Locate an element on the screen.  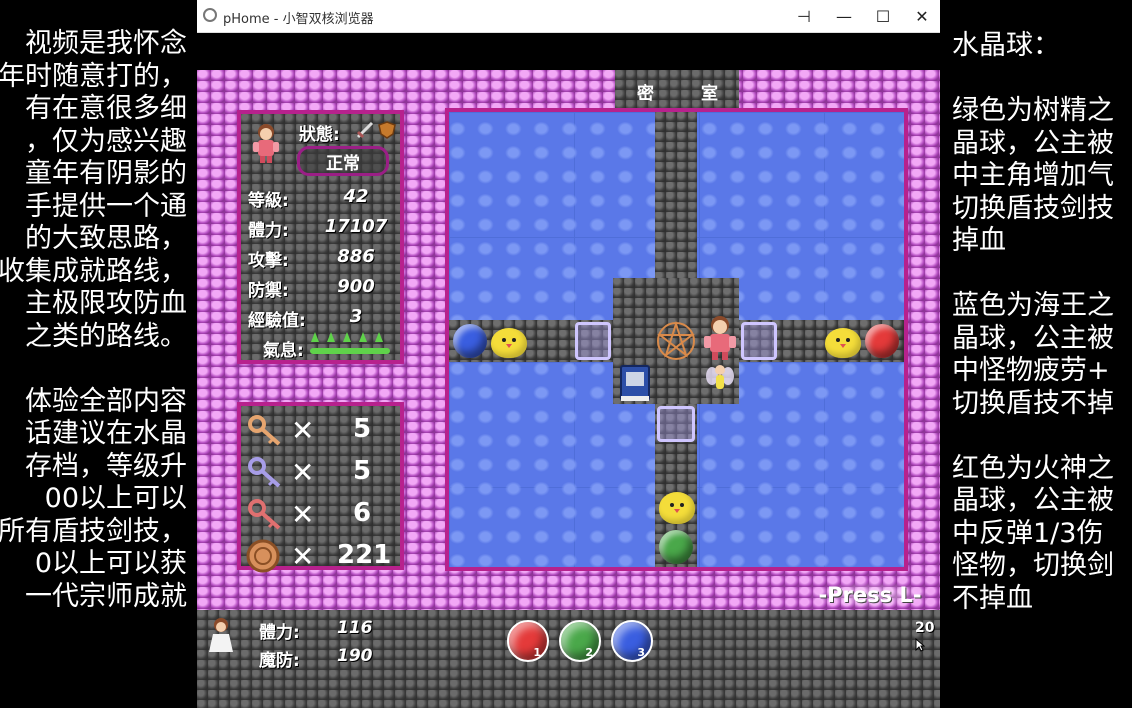
defense-label: 防禦: is located at coordinates (268, 291).